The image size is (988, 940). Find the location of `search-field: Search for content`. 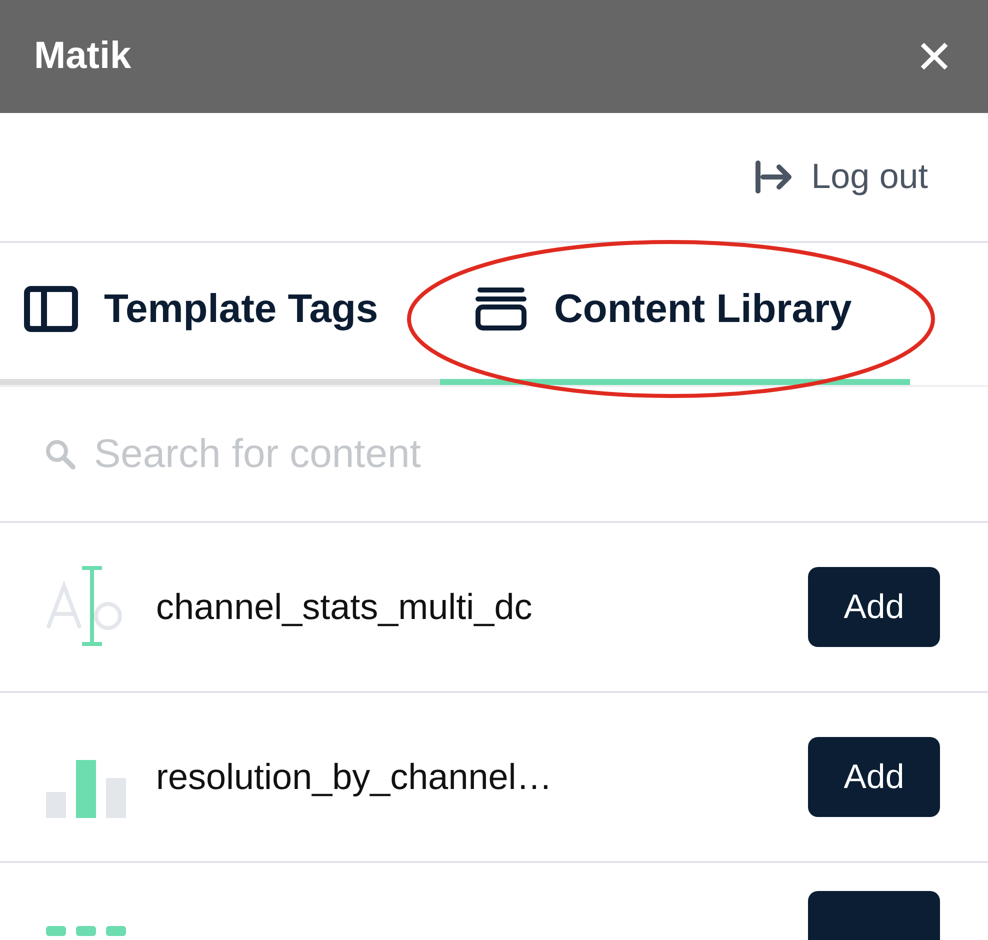

search-field: Search for content is located at coordinates (442, 454).